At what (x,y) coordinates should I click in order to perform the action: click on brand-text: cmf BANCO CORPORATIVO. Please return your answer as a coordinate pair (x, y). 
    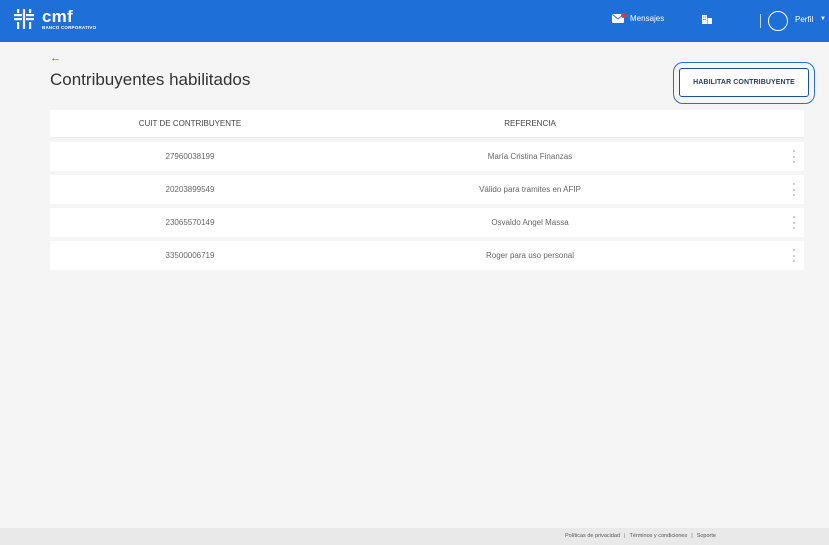
    Looking at the image, I should click on (69, 19).